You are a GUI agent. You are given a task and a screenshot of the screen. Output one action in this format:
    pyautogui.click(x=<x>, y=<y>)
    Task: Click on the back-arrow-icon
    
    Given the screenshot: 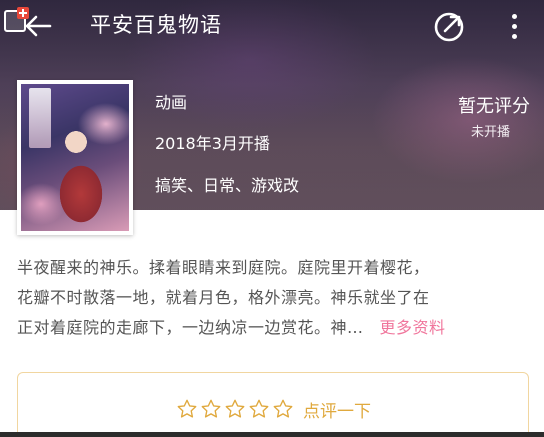 What is the action you would take?
    pyautogui.click(x=38, y=26)
    